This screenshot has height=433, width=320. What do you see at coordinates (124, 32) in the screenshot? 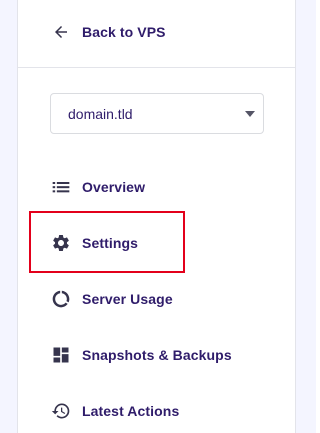
I see `back-label: Back to VPS` at bounding box center [124, 32].